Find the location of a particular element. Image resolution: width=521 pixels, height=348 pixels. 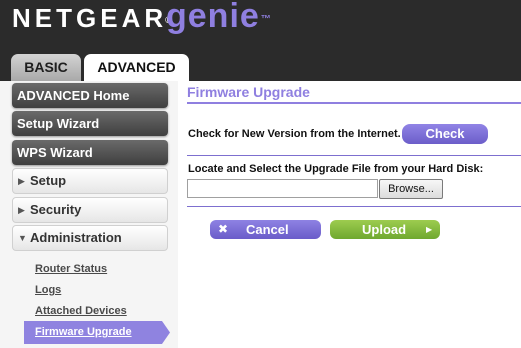

sidebar-section-label: Administration is located at coordinates (76, 237).